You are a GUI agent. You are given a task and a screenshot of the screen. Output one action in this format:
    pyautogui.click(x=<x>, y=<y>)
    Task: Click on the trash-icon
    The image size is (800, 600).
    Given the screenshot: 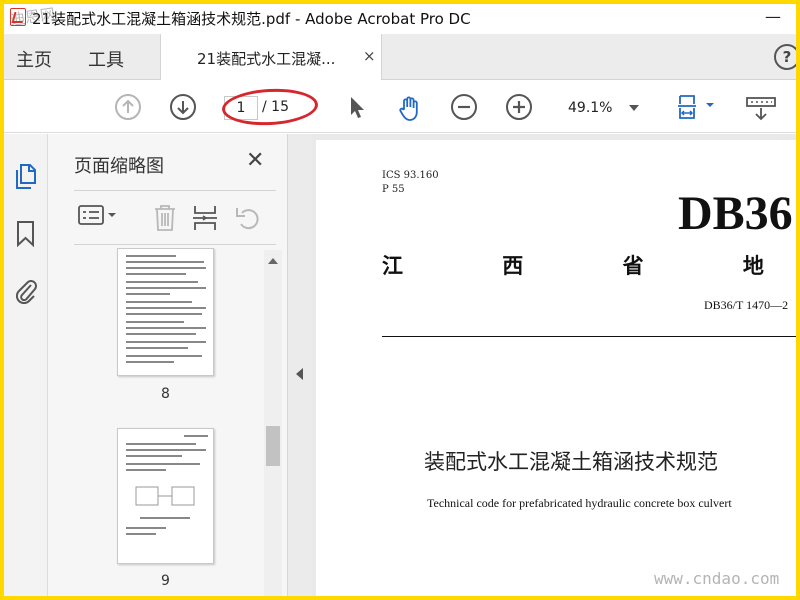 What is the action you would take?
    pyautogui.click(x=165, y=218)
    